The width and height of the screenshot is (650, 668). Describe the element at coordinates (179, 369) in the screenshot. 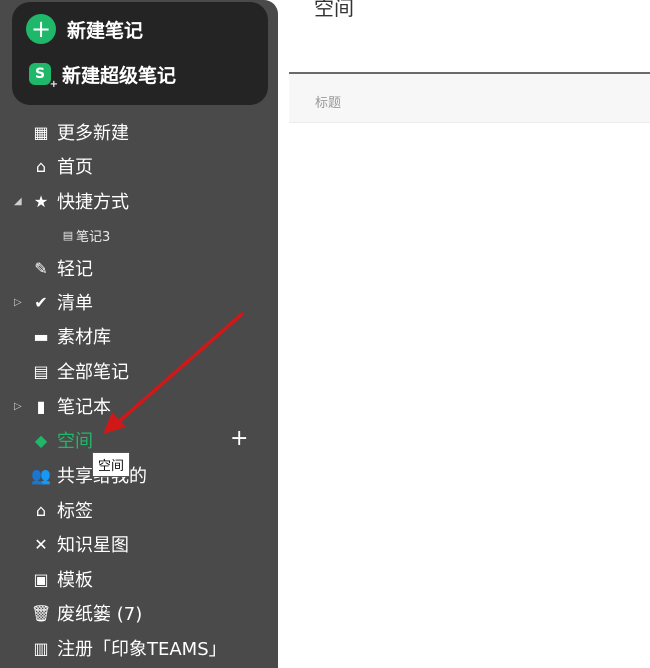

I see `annotation-arrow-shaft` at that location.